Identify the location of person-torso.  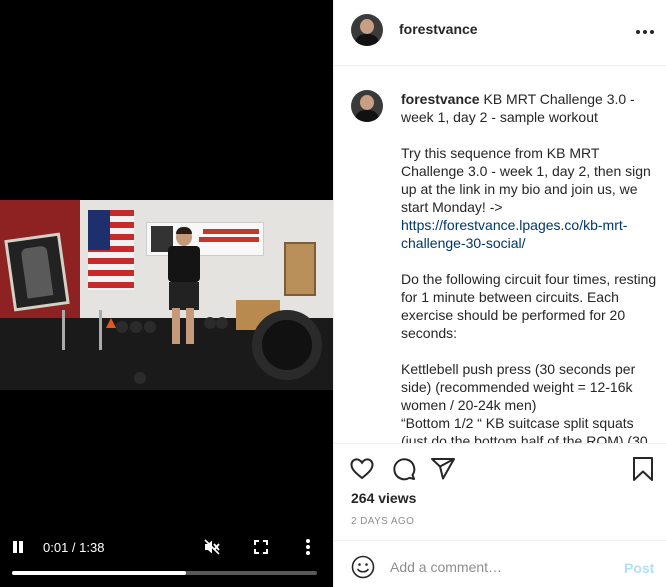
(184, 264).